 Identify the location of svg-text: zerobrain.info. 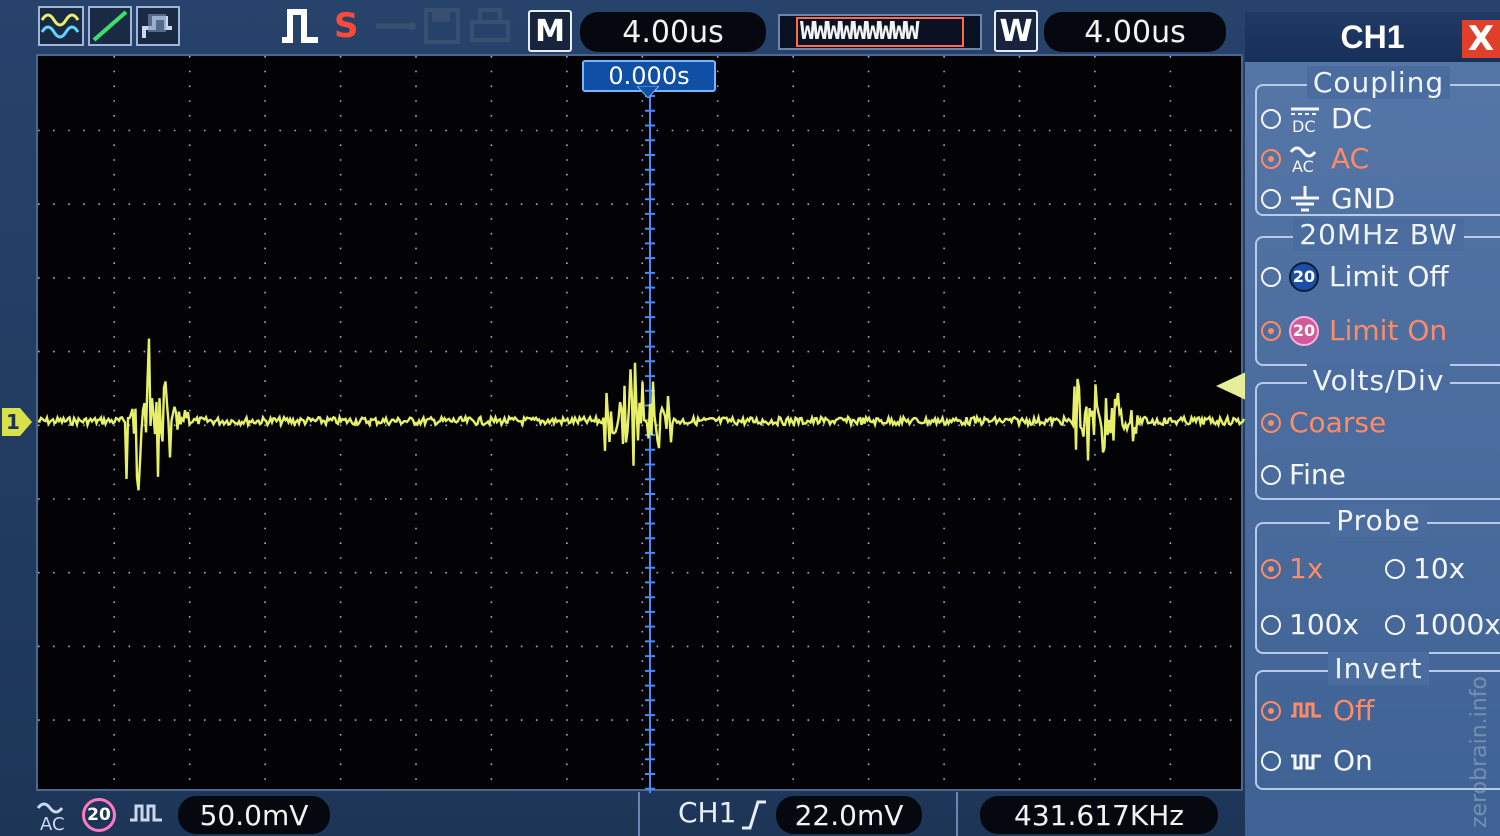
(1479, 752).